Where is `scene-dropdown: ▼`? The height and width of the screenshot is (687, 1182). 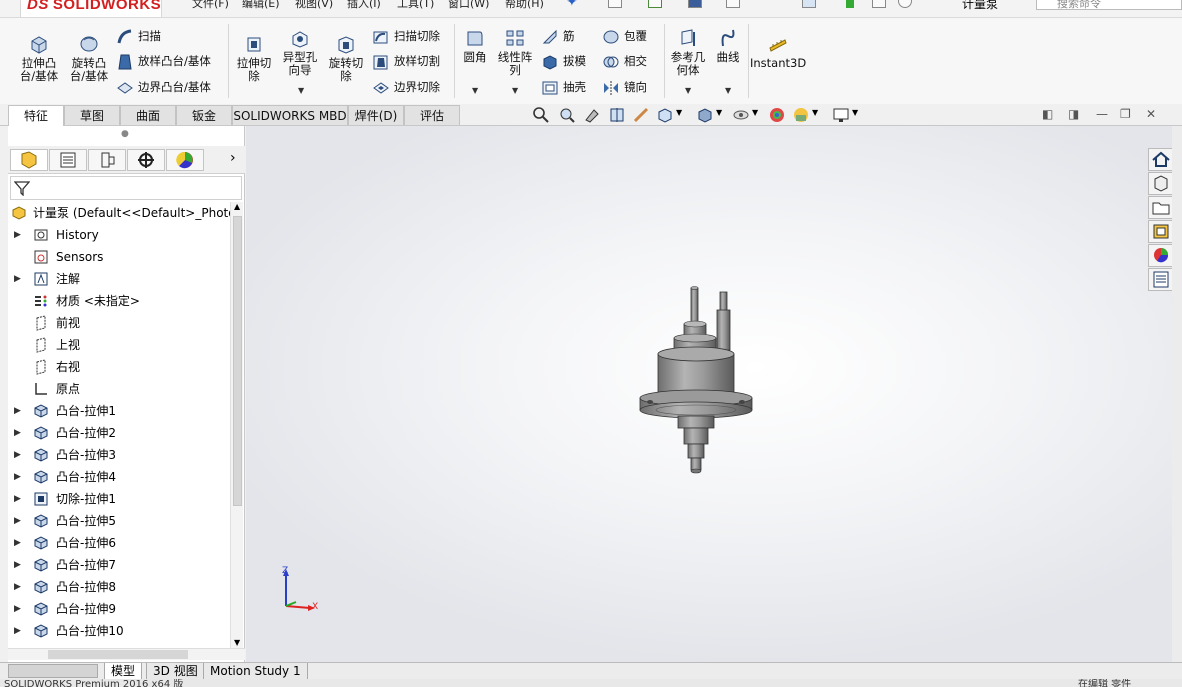 scene-dropdown: ▼ is located at coordinates (815, 112).